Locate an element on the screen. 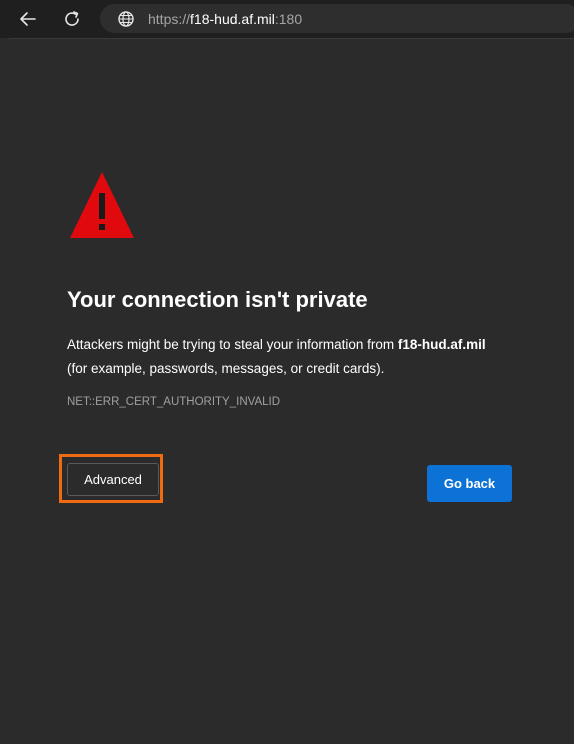 Image resolution: width=574 pixels, height=744 pixels. warning-triangle-icon is located at coordinates (102, 205).